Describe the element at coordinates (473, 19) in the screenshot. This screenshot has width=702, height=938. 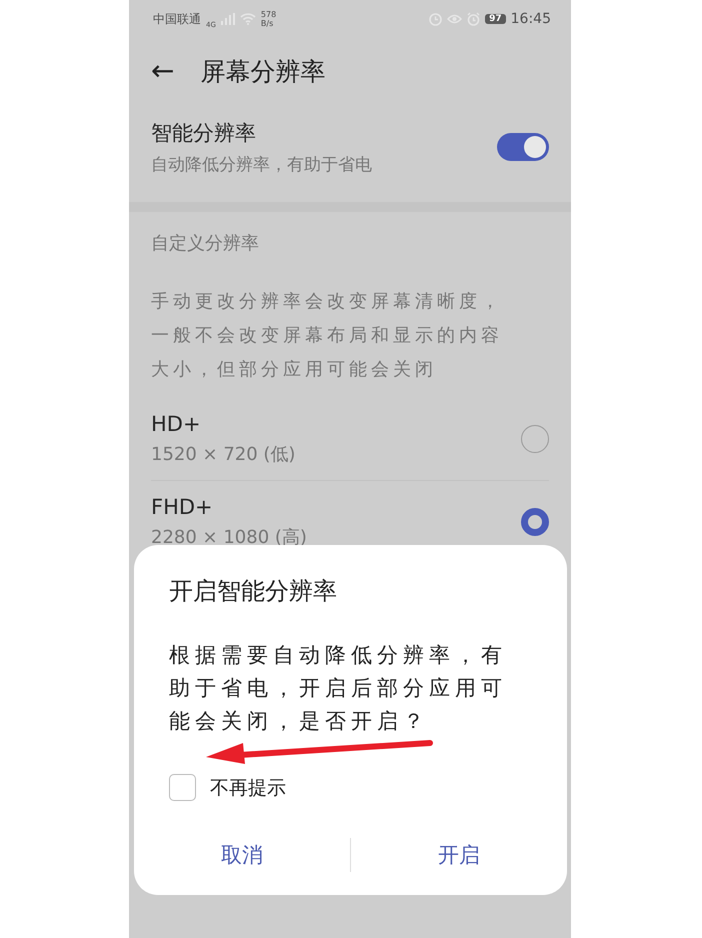
I see `alarm-icon` at that location.